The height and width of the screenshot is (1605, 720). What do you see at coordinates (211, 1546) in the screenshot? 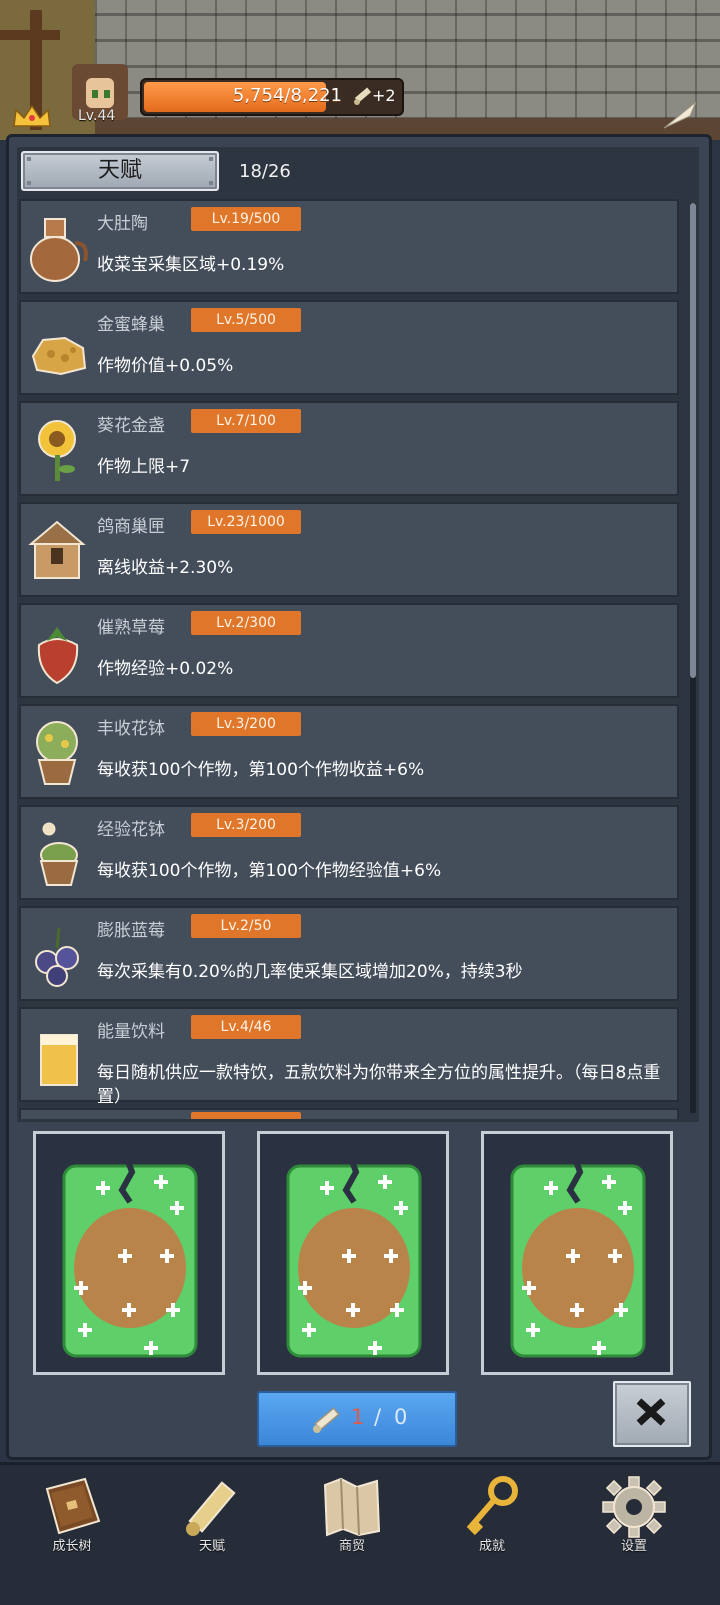
I see `nav-label: 天赋` at bounding box center [211, 1546].